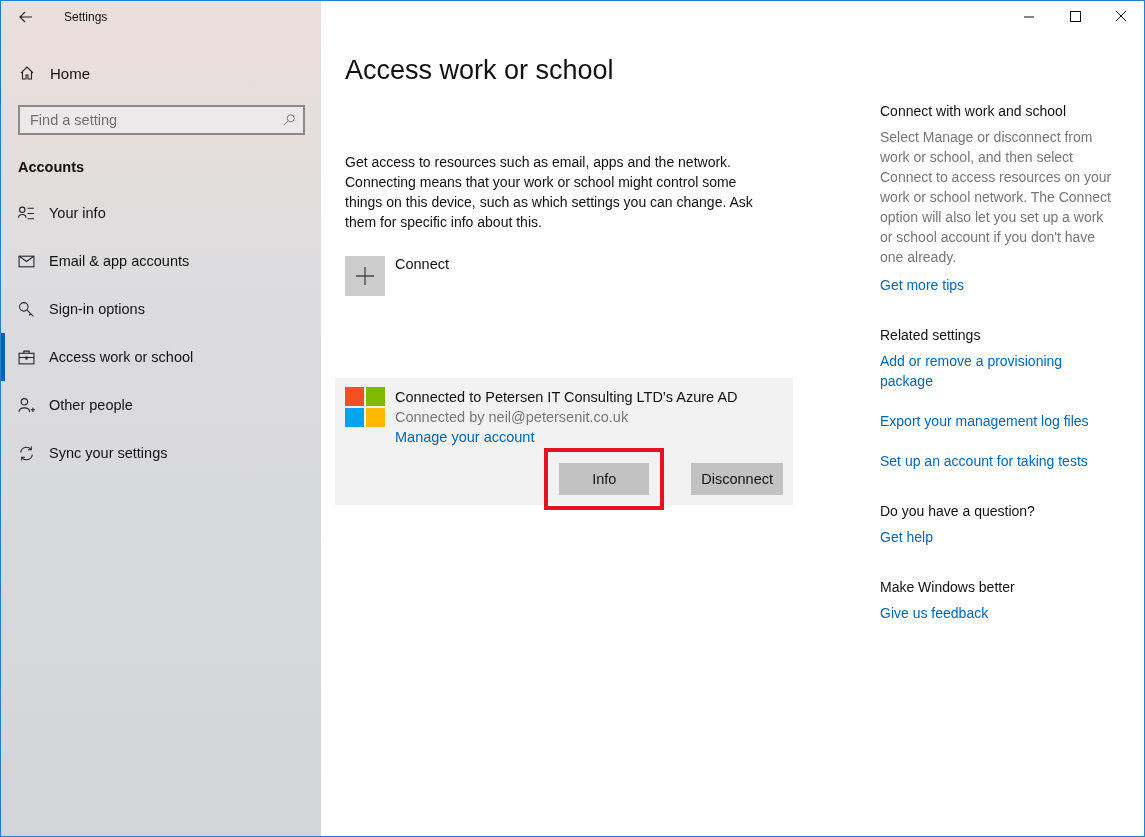 The width and height of the screenshot is (1145, 837). I want to click on sidebar-item: Other people, so click(161, 405).